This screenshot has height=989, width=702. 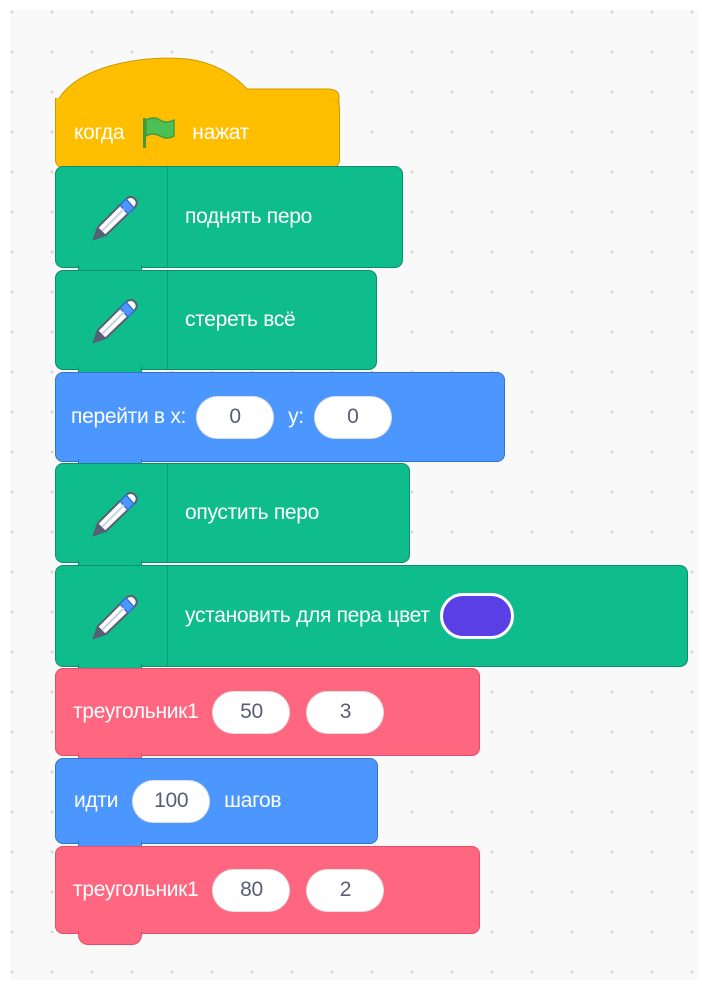 I want to click on custom-triangle-block-1: треугольник1 50 3, so click(x=267, y=717).